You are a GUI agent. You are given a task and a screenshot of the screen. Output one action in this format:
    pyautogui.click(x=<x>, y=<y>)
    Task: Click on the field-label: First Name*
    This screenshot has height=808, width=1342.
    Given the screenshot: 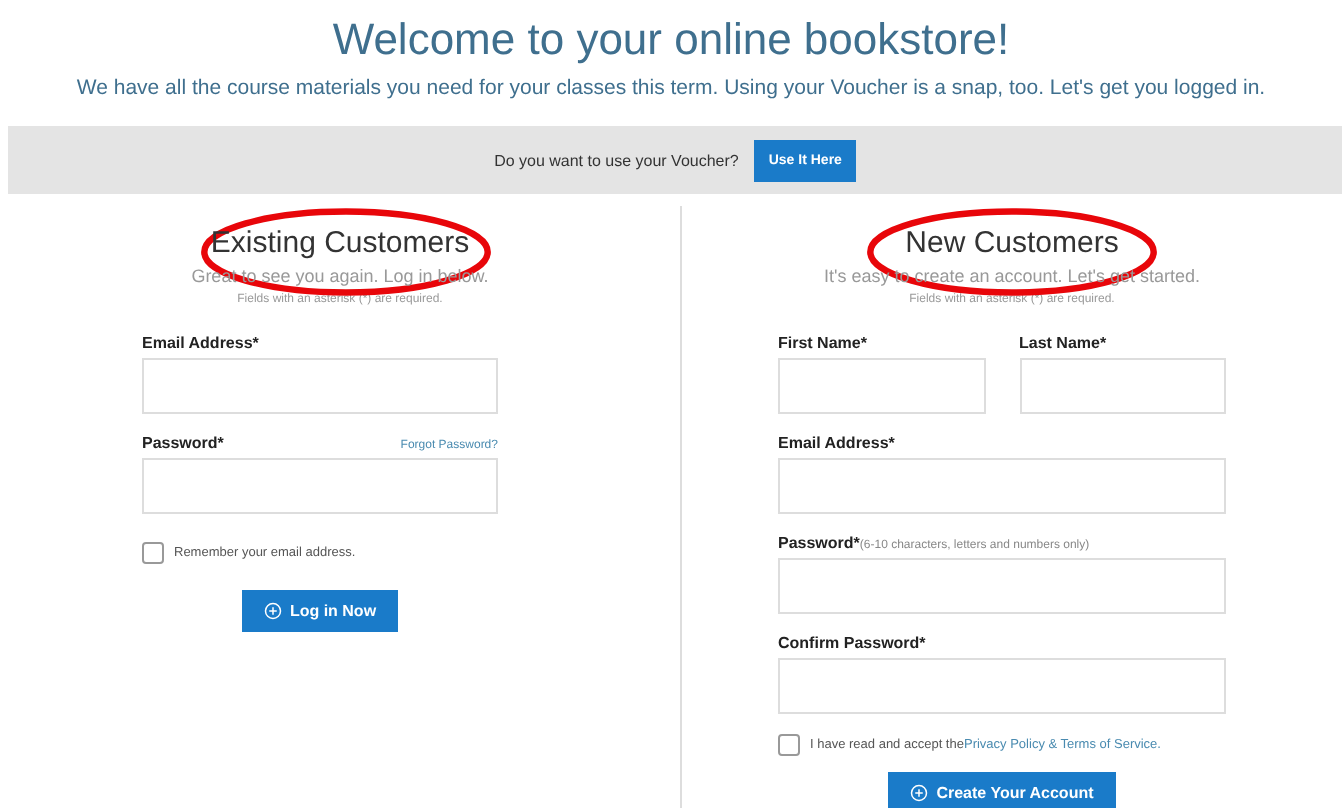 What is the action you would take?
    pyautogui.click(x=822, y=343)
    